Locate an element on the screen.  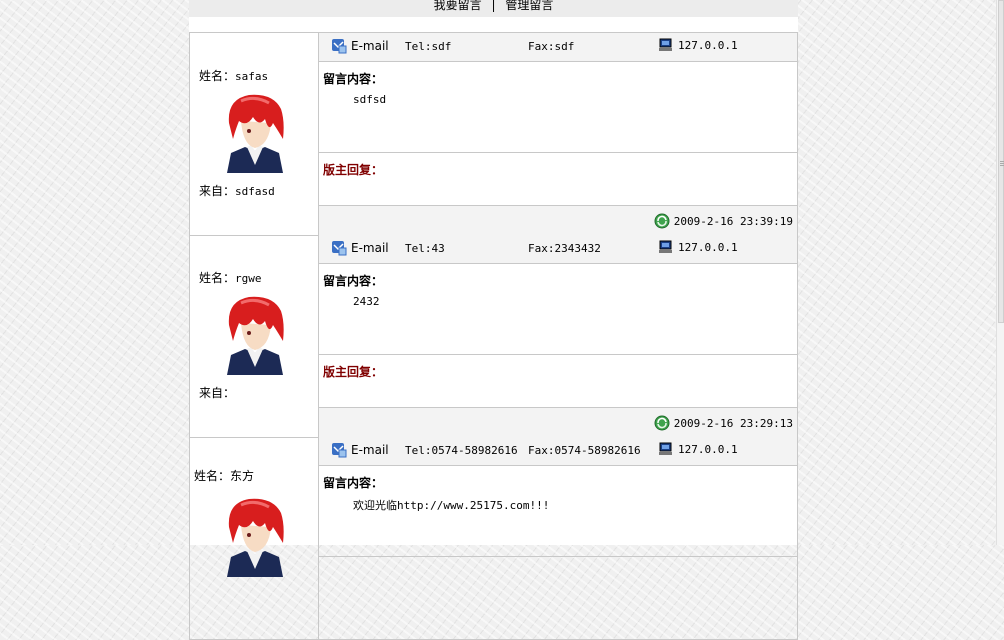
post-time: 2009-2-16 23:39:19 is located at coordinates (723, 221).